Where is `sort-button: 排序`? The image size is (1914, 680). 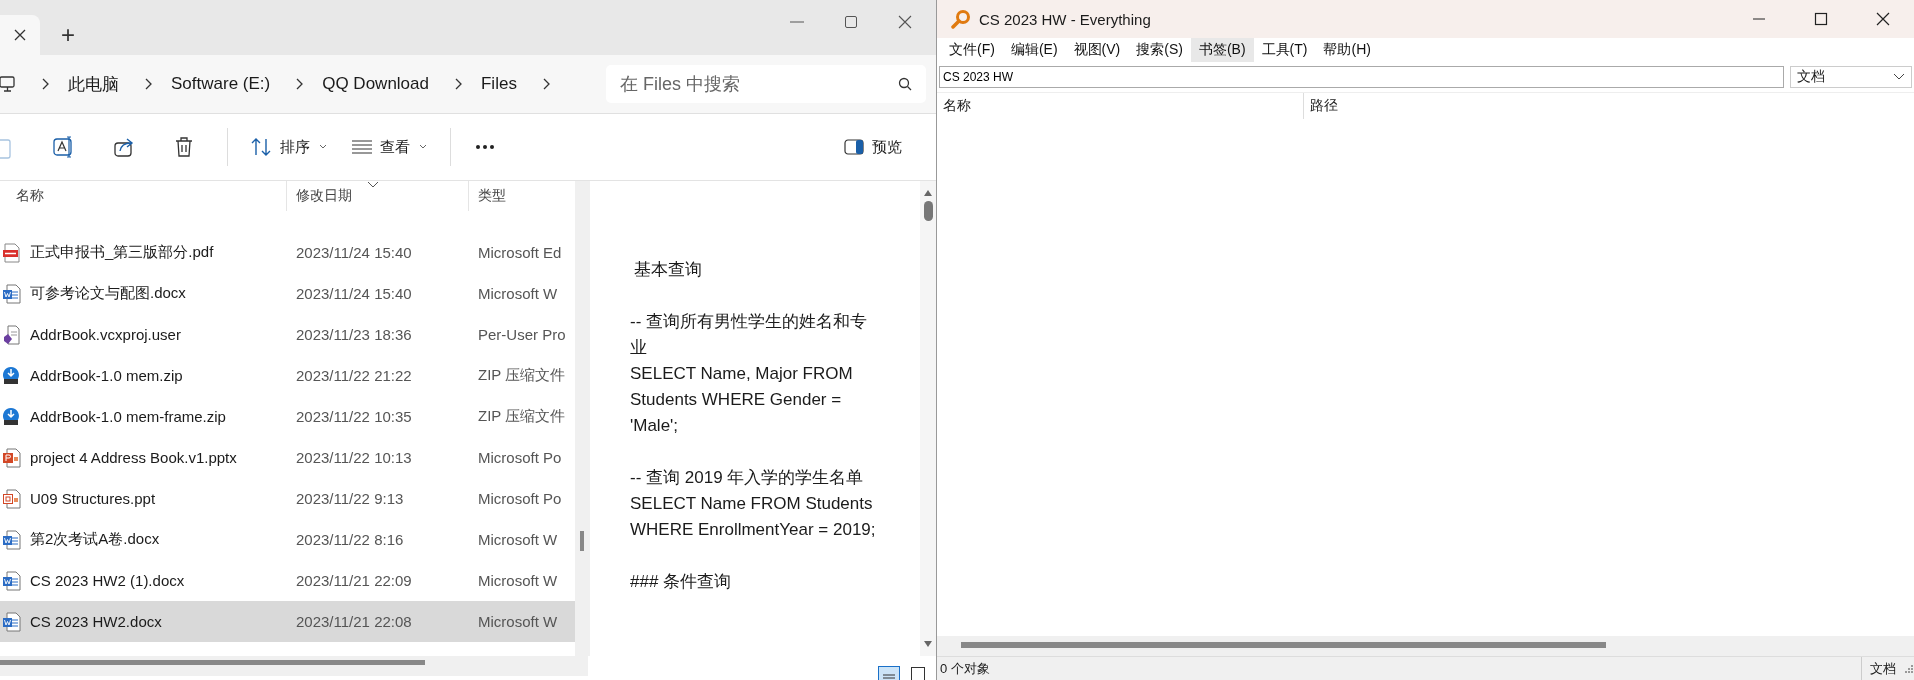 sort-button: 排序 is located at coordinates (289, 147).